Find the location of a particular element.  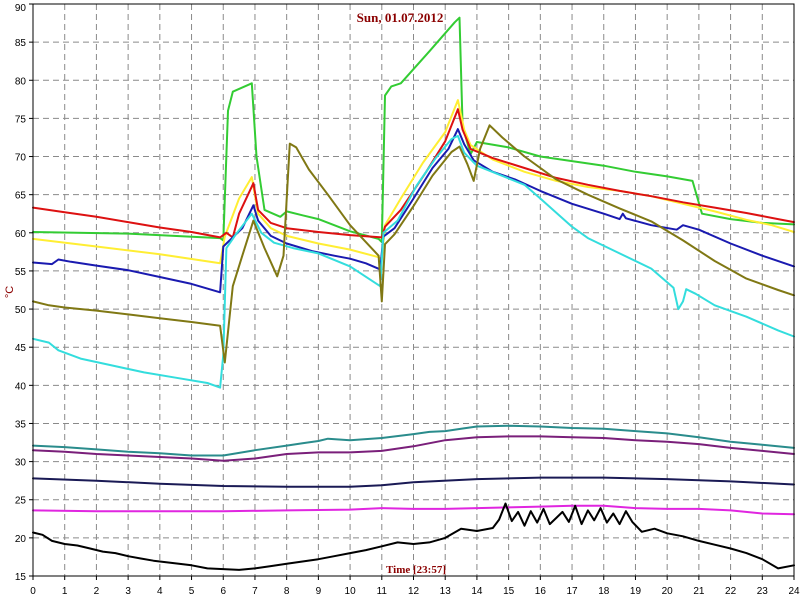

x-tick-label: 18 is located at coordinates (604, 591).